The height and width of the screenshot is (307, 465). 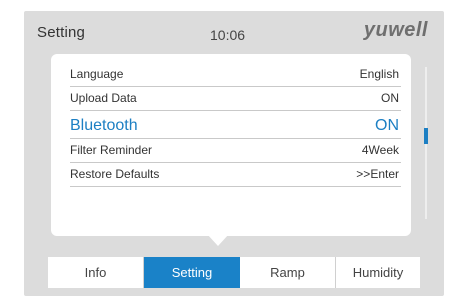 I want to click on setting-label: Language, so click(x=97, y=74).